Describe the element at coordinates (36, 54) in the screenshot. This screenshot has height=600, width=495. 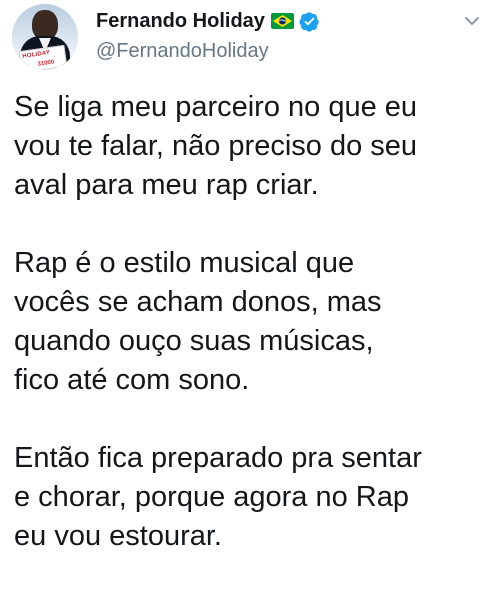
I see `avatar-sign-text: HOLIDAY` at that location.